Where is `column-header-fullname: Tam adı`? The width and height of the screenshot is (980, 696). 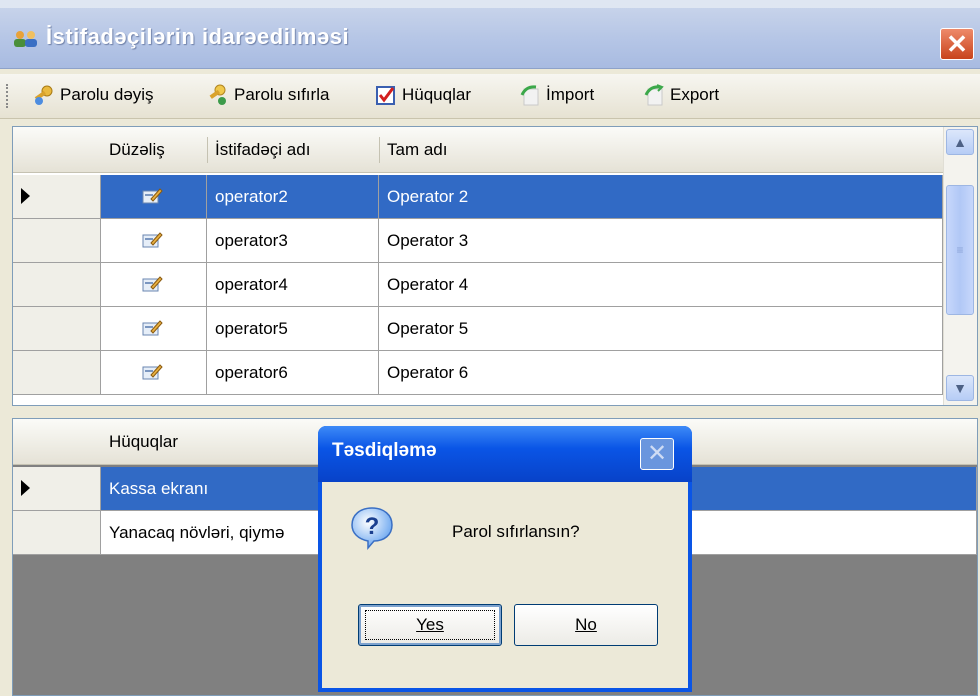
column-header-fullname: Tam adı is located at coordinates (659, 149).